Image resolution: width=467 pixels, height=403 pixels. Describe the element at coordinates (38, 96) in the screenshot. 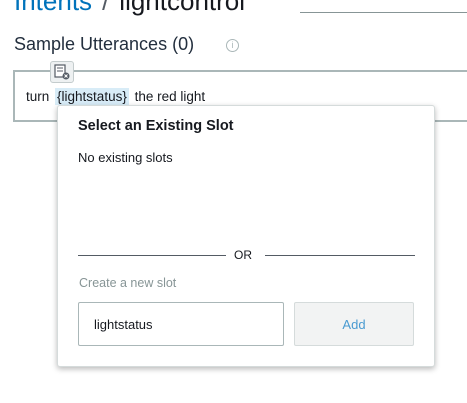

I see `utterance-word-before: turn` at that location.